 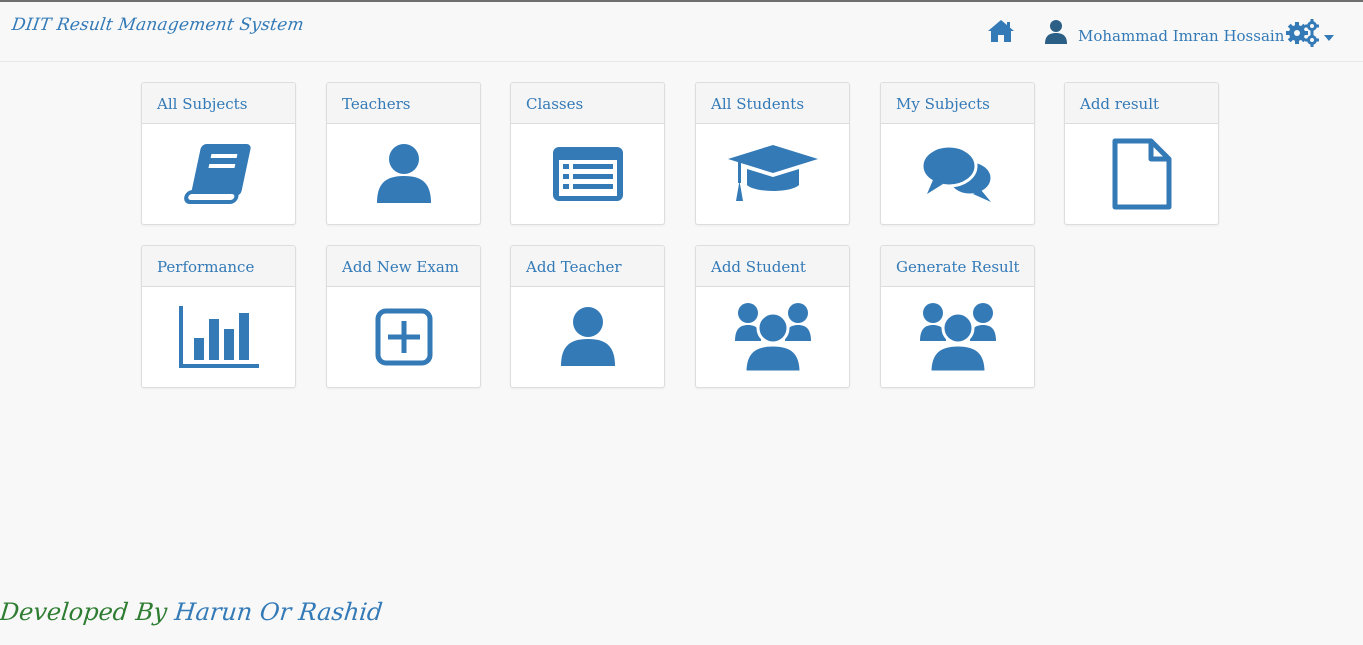 What do you see at coordinates (218, 337) in the screenshot?
I see `bar-chart-icon` at bounding box center [218, 337].